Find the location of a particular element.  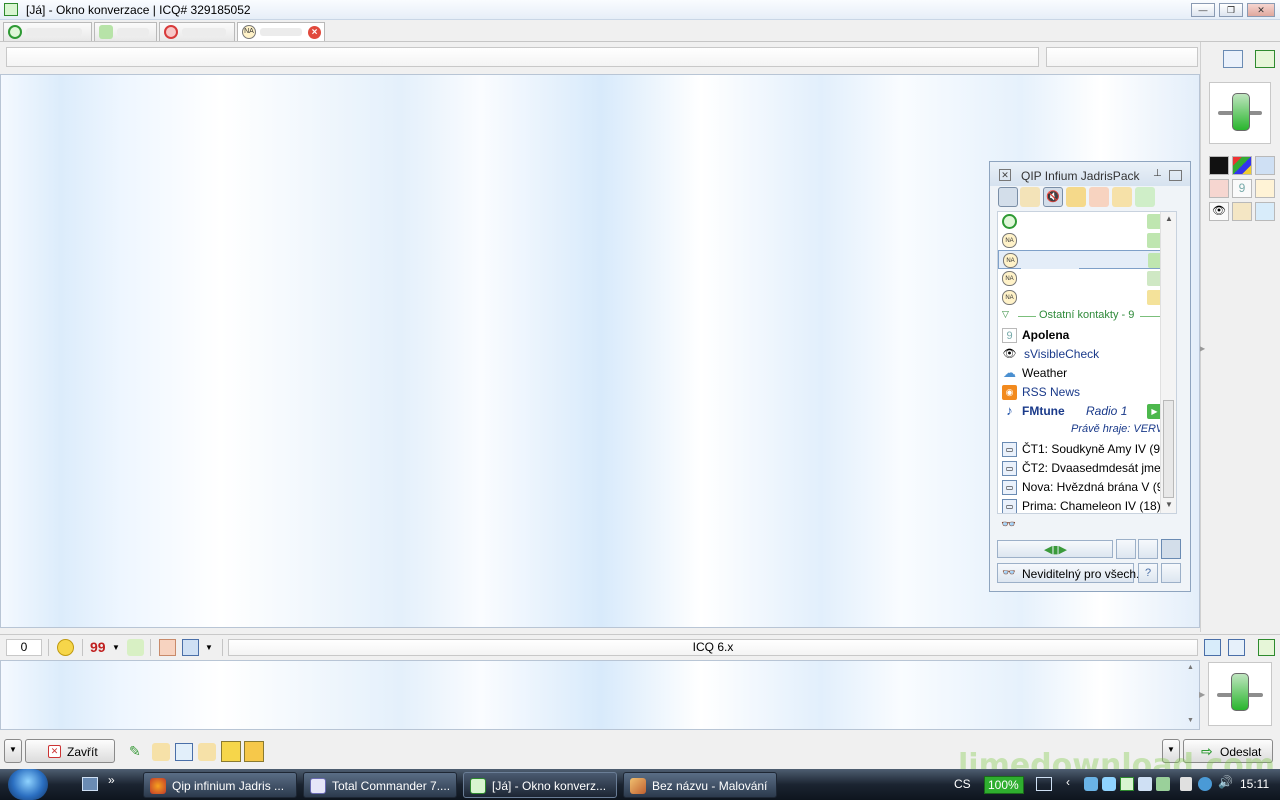

tv-icon is located at coordinates (1242, 211).